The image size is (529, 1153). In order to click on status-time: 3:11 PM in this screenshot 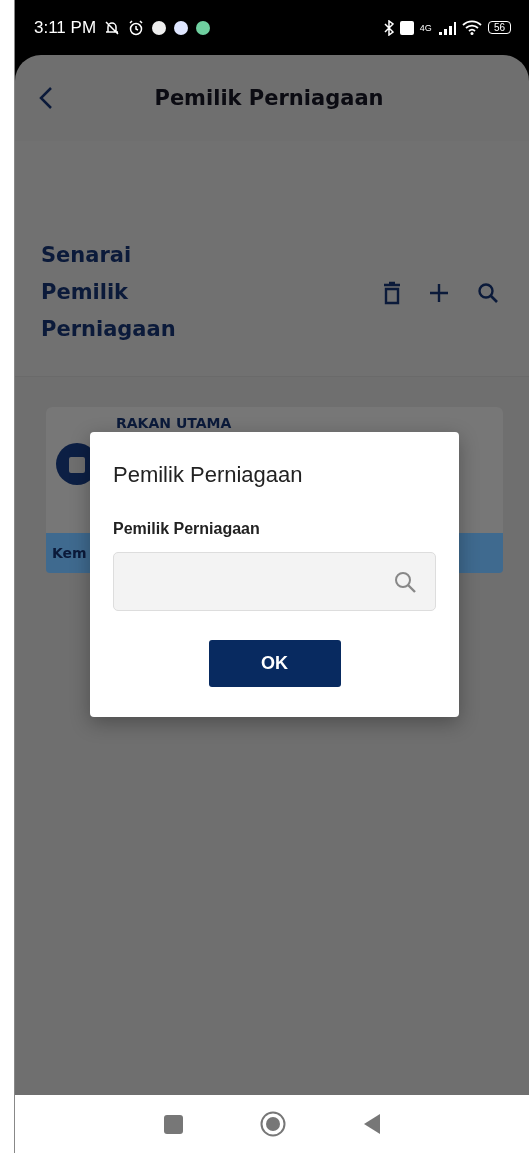, I will do `click(65, 27)`.